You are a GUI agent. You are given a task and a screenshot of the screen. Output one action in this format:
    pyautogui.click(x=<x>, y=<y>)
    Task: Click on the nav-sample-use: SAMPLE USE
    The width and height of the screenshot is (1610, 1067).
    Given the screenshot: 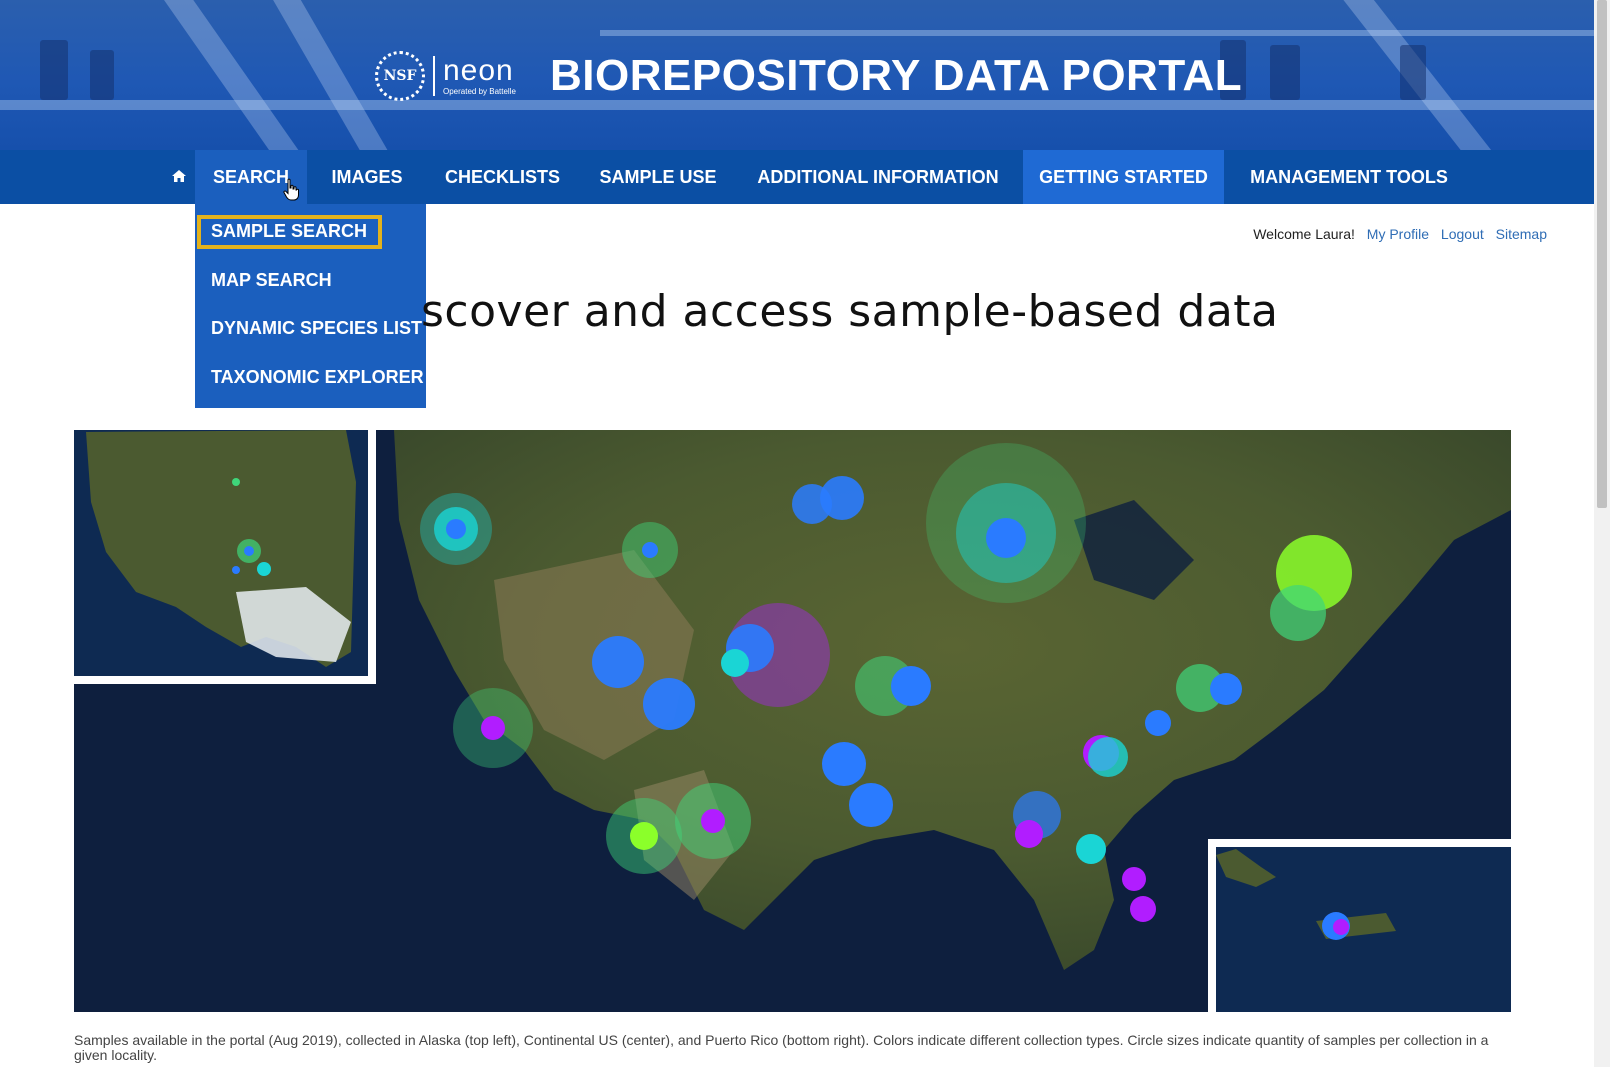 What is the action you would take?
    pyautogui.click(x=658, y=177)
    